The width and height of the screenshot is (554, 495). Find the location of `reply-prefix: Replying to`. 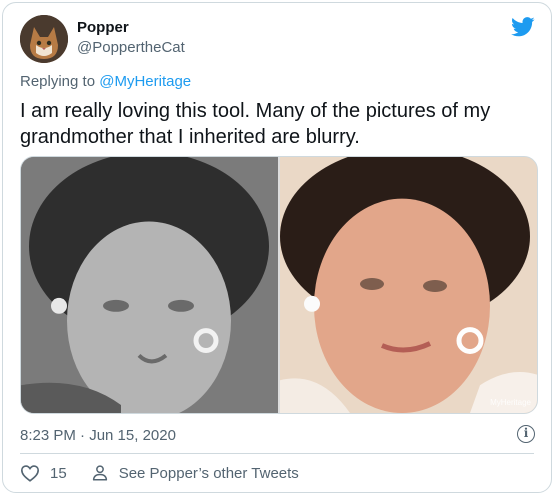

reply-prefix: Replying to is located at coordinates (58, 81).